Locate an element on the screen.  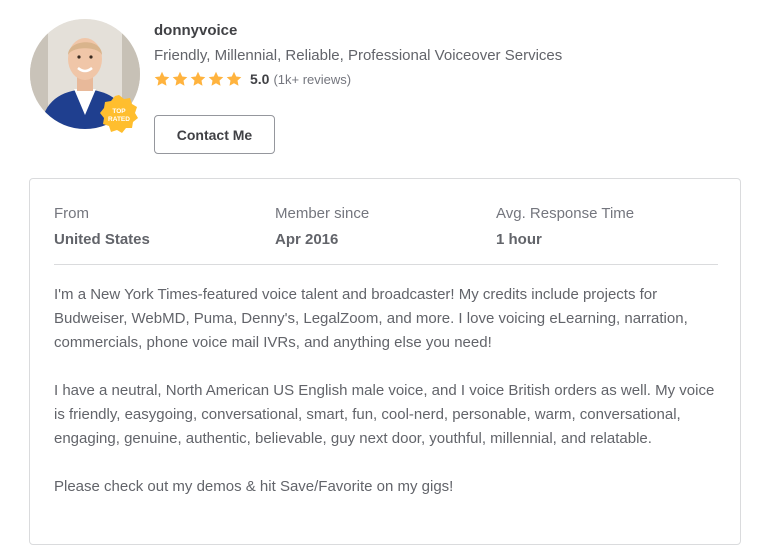
stat-value: Apr 2016 is located at coordinates (307, 239).